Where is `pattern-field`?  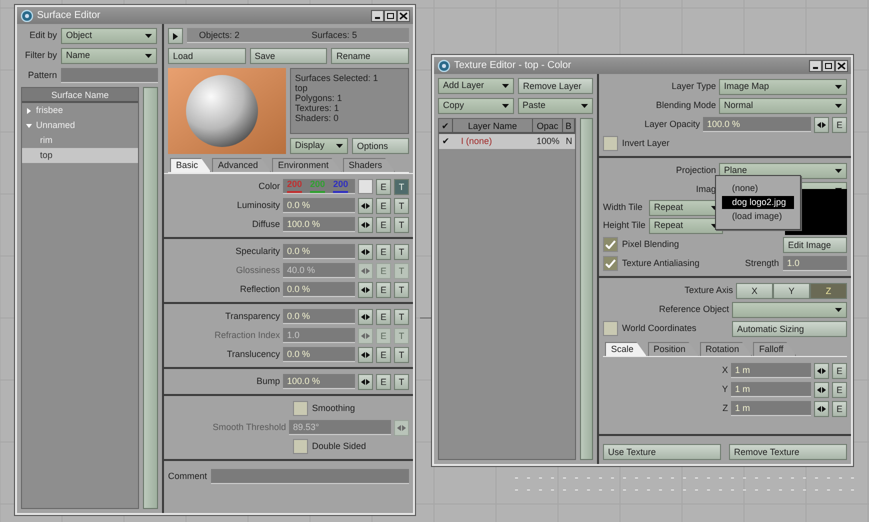
pattern-field is located at coordinates (109, 75).